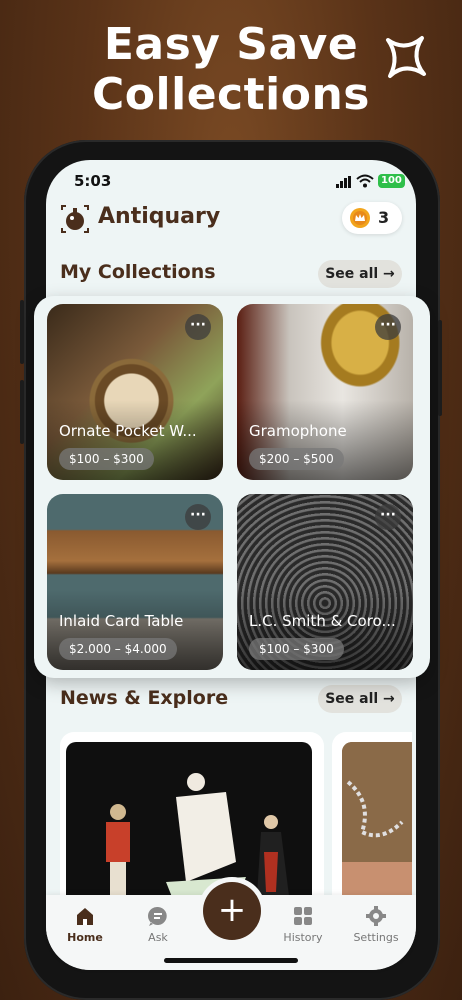 Image resolution: width=462 pixels, height=1000 pixels. I want to click on tab-ask: Ask, so click(158, 924).